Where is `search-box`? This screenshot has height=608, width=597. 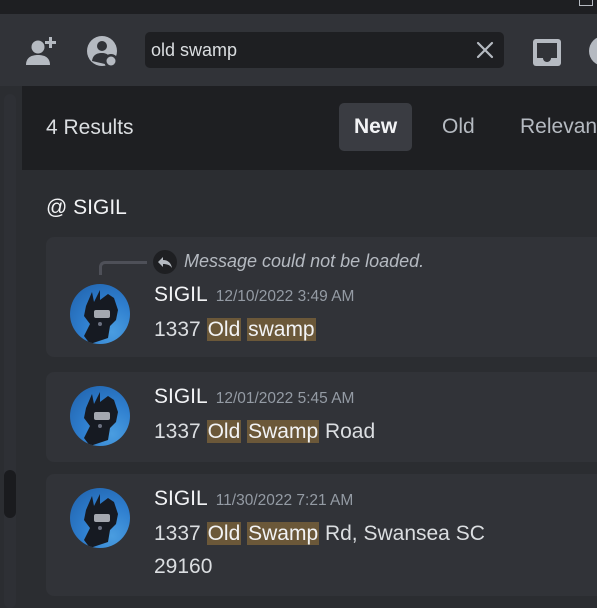
search-box is located at coordinates (324, 50).